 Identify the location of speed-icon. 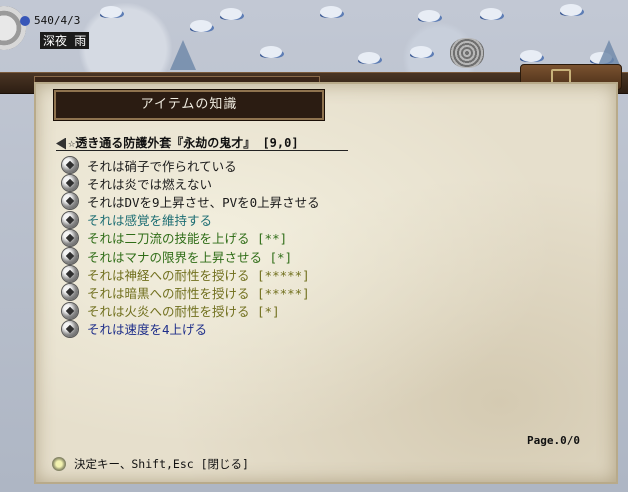
(70, 328).